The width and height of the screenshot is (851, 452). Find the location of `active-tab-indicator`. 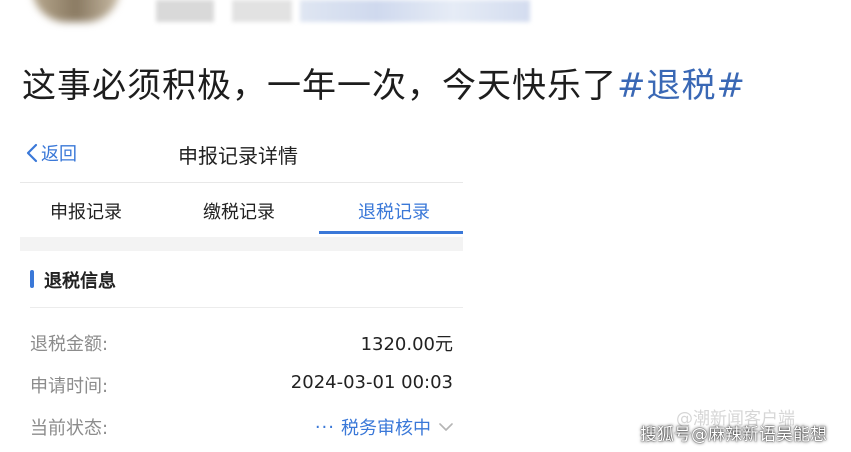

active-tab-indicator is located at coordinates (391, 232).